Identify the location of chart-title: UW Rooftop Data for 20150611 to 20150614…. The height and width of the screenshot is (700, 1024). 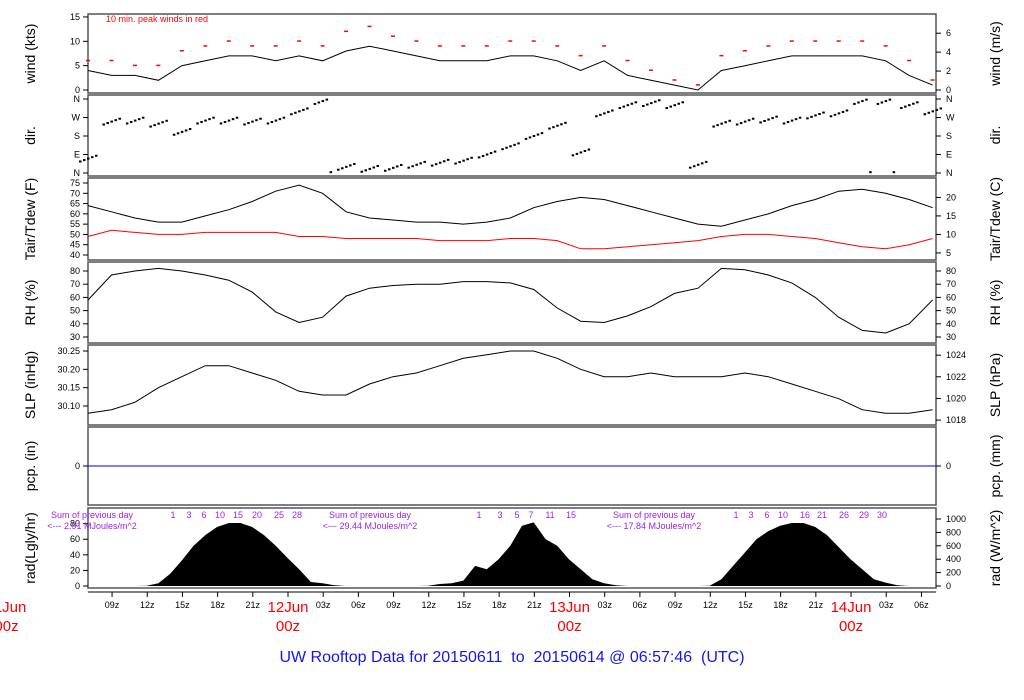
(512, 657).